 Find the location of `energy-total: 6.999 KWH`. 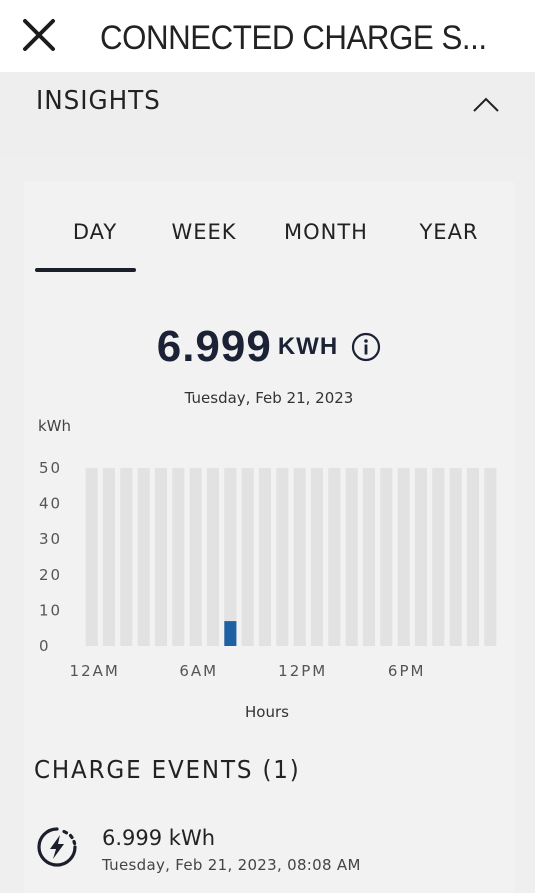

energy-total: 6.999 KWH is located at coordinates (269, 347).